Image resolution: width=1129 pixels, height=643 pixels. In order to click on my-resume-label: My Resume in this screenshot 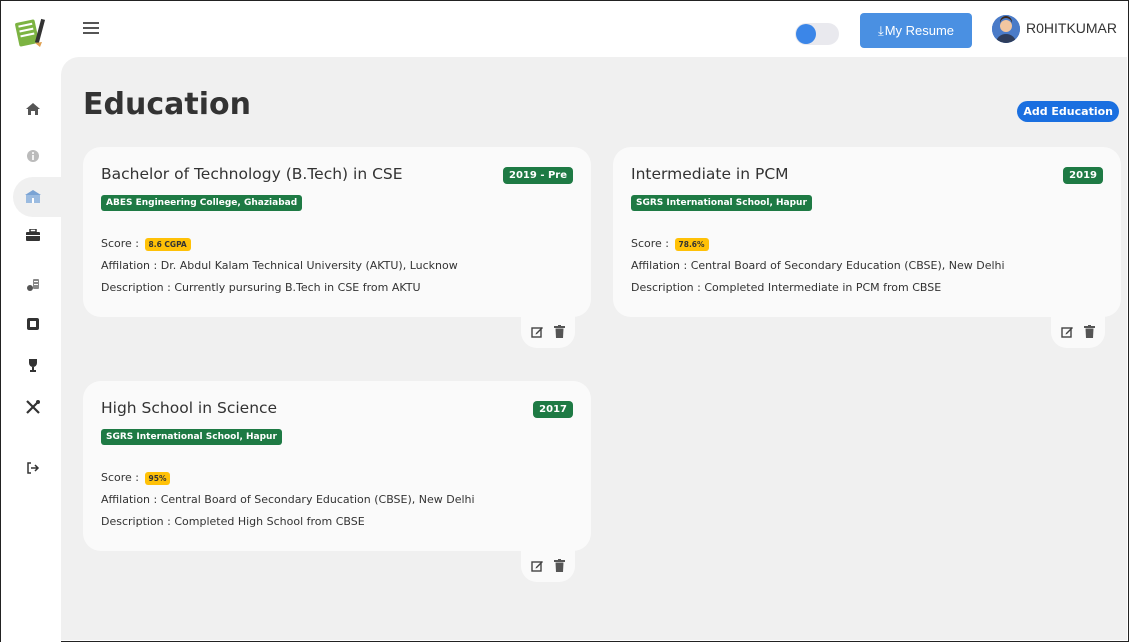, I will do `click(919, 30)`.